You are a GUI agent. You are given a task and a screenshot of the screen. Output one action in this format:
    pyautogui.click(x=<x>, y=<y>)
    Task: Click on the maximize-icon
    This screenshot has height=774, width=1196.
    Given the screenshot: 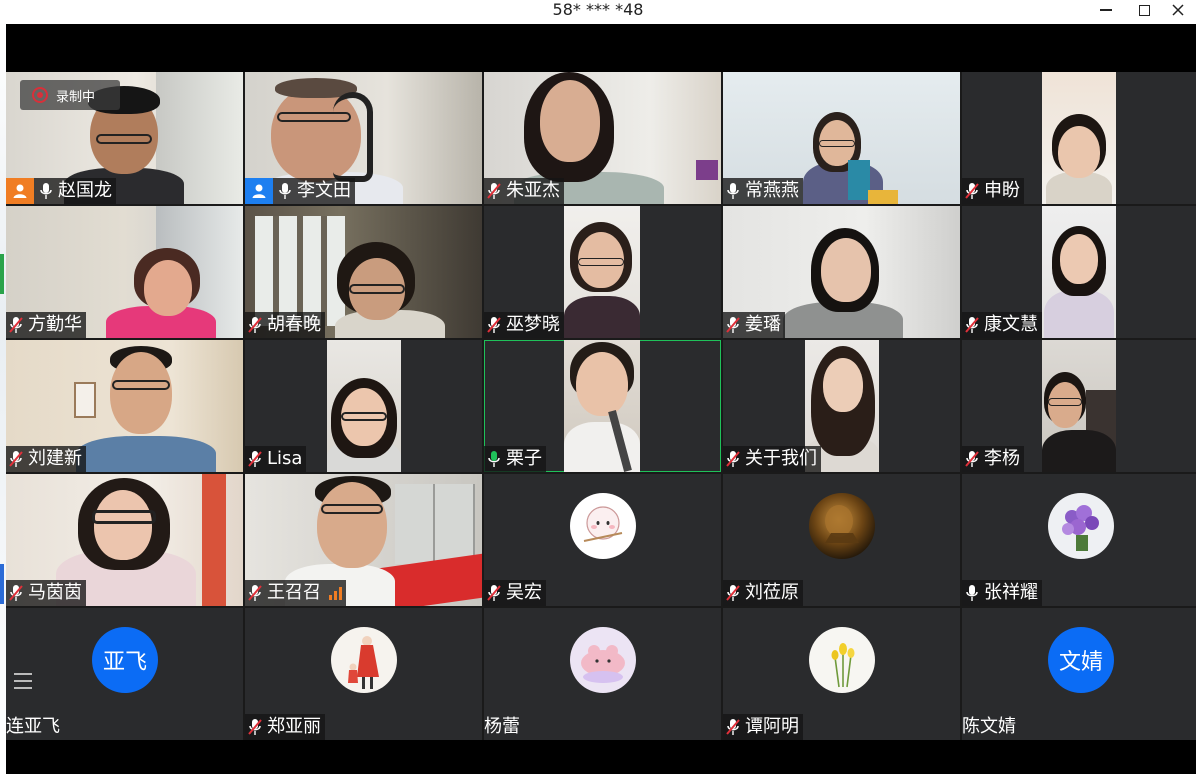 What is the action you would take?
    pyautogui.click(x=1144, y=10)
    